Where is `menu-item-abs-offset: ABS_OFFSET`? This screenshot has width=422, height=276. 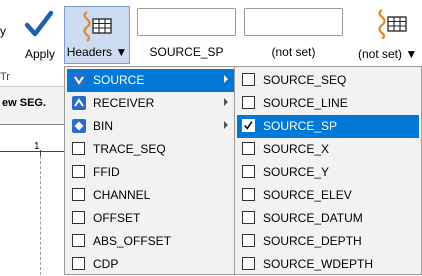 menu-item-abs-offset: ABS_OFFSET is located at coordinates (150, 241).